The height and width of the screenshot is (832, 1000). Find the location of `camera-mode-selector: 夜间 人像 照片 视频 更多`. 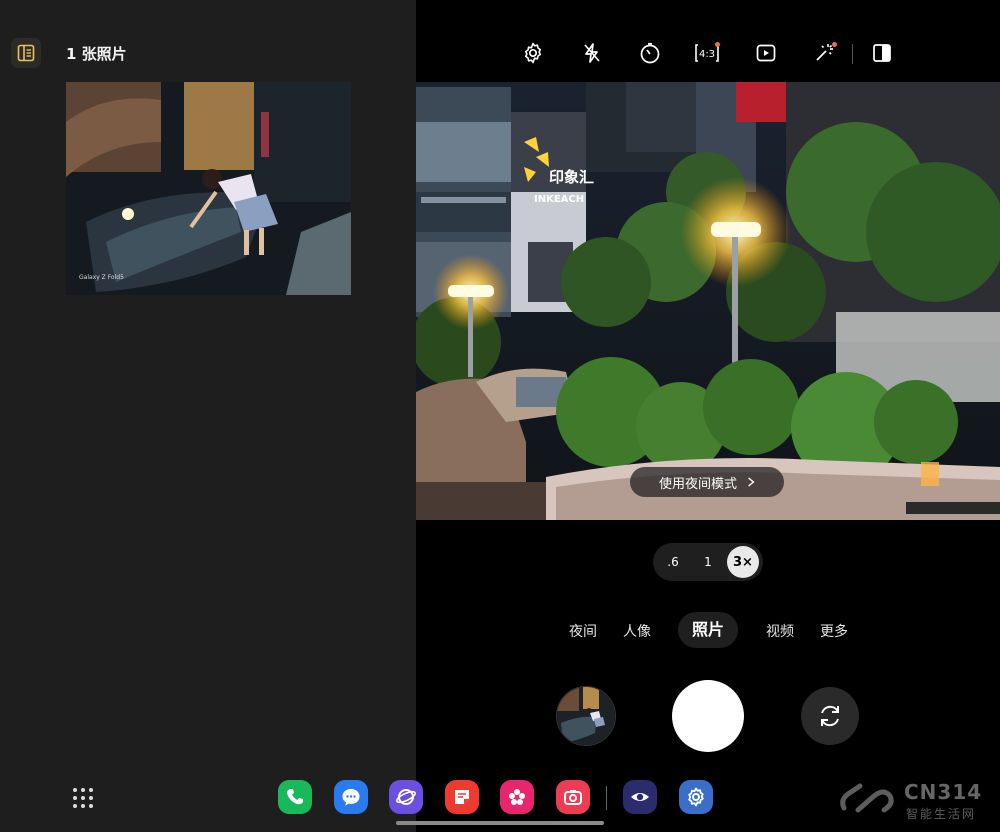

camera-mode-selector: 夜间 人像 照片 视频 更多 is located at coordinates (708, 630).